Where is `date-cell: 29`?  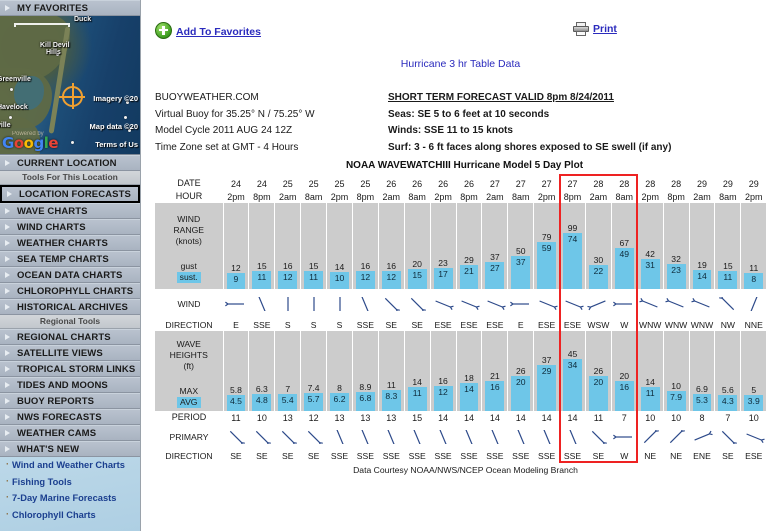 date-cell: 29 is located at coordinates (727, 183).